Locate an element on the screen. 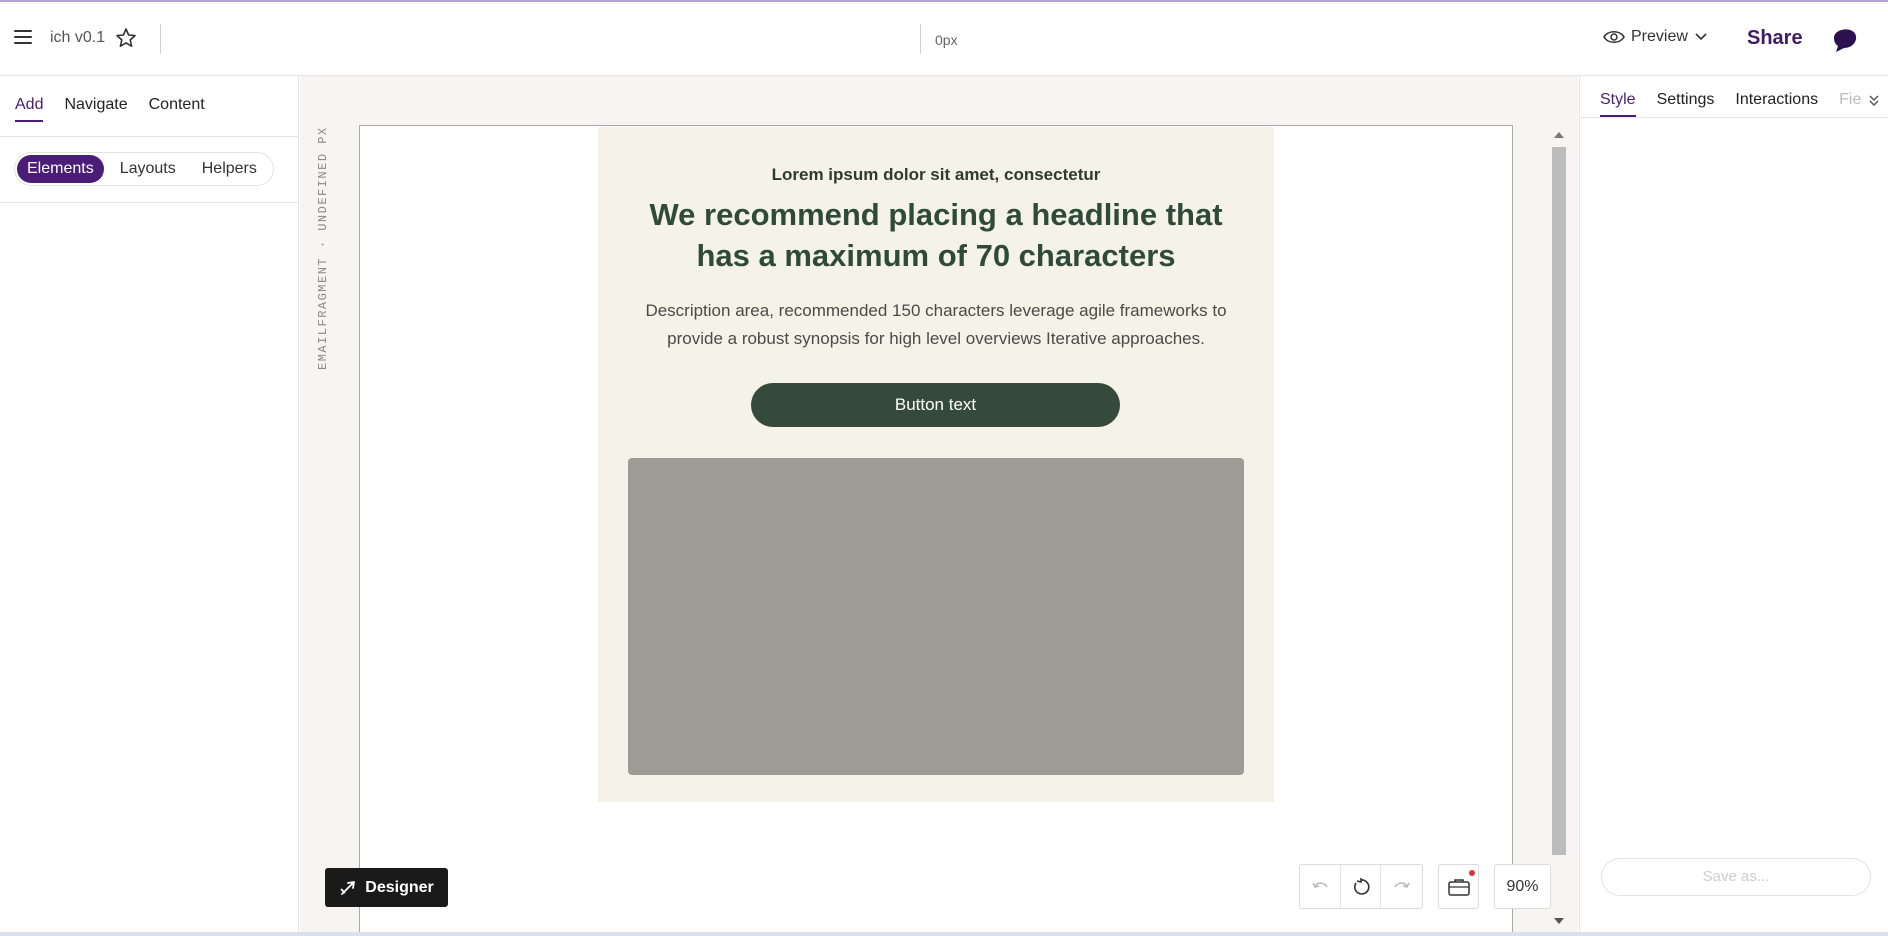 This screenshot has height=936, width=1888. top-bar: ich v0.1 0px Preview Share is located at coordinates (944, 38).